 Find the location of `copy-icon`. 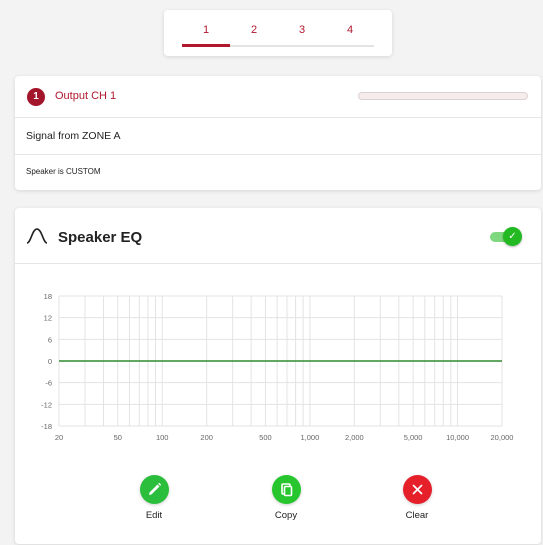

copy-icon is located at coordinates (286, 490).